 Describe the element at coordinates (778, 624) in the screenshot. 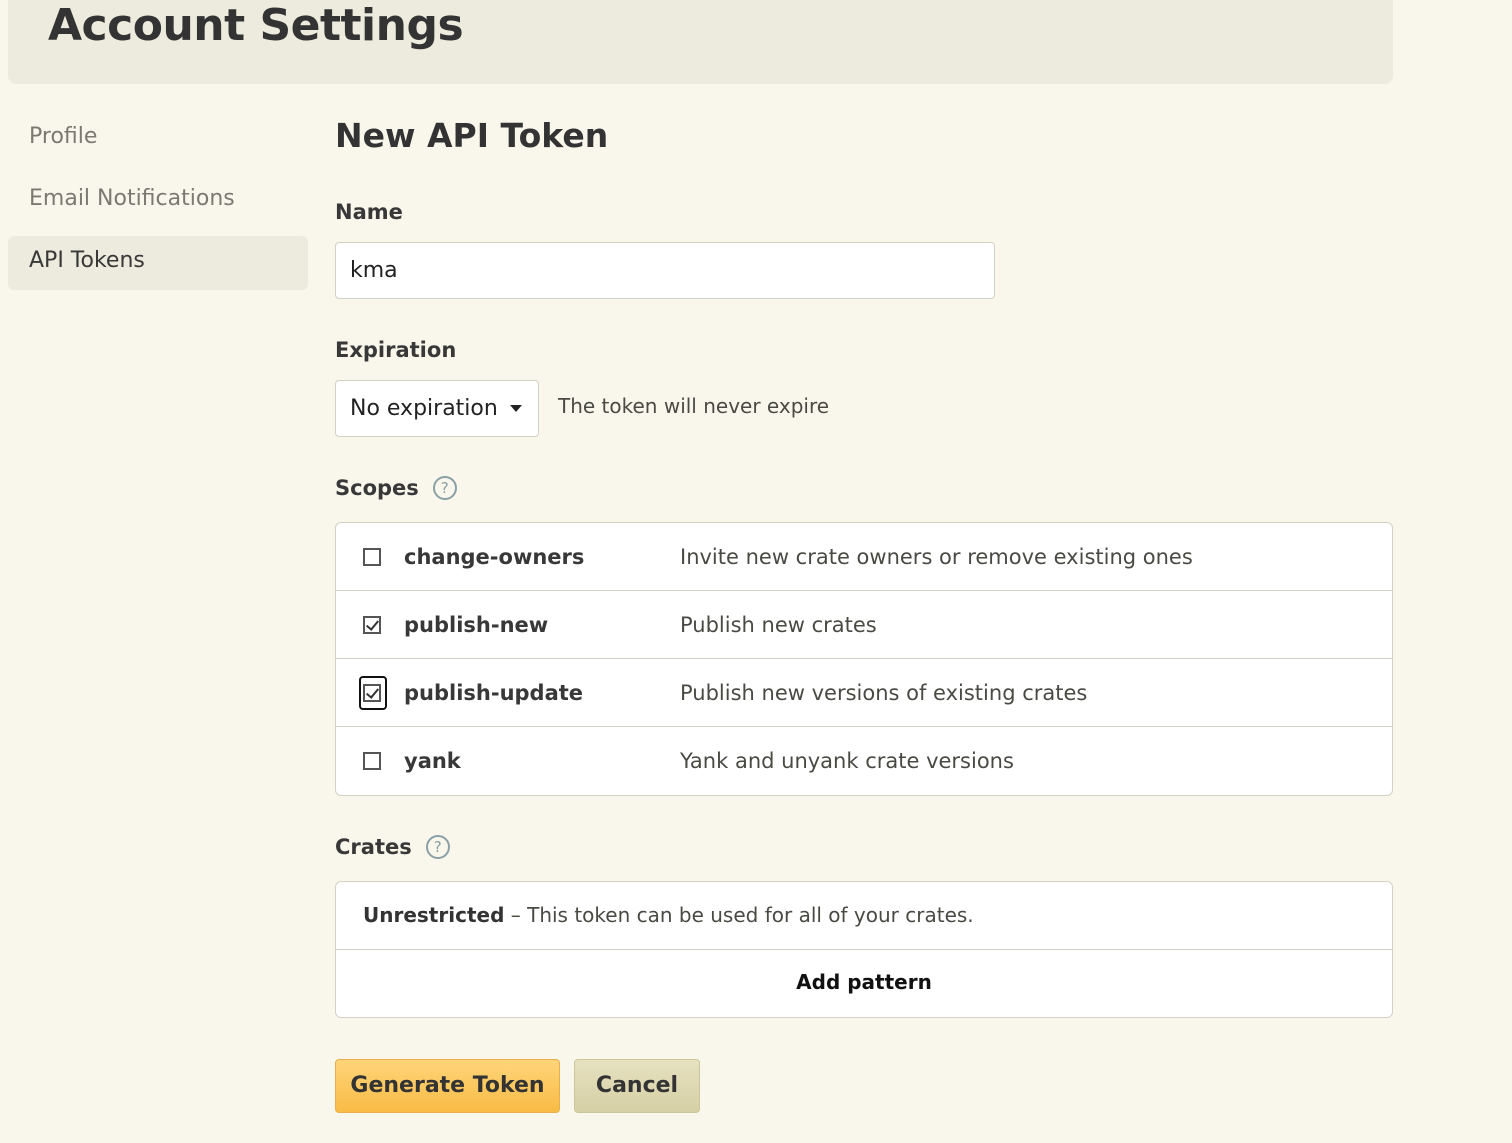

I see `scope-description: Publish new crates` at that location.